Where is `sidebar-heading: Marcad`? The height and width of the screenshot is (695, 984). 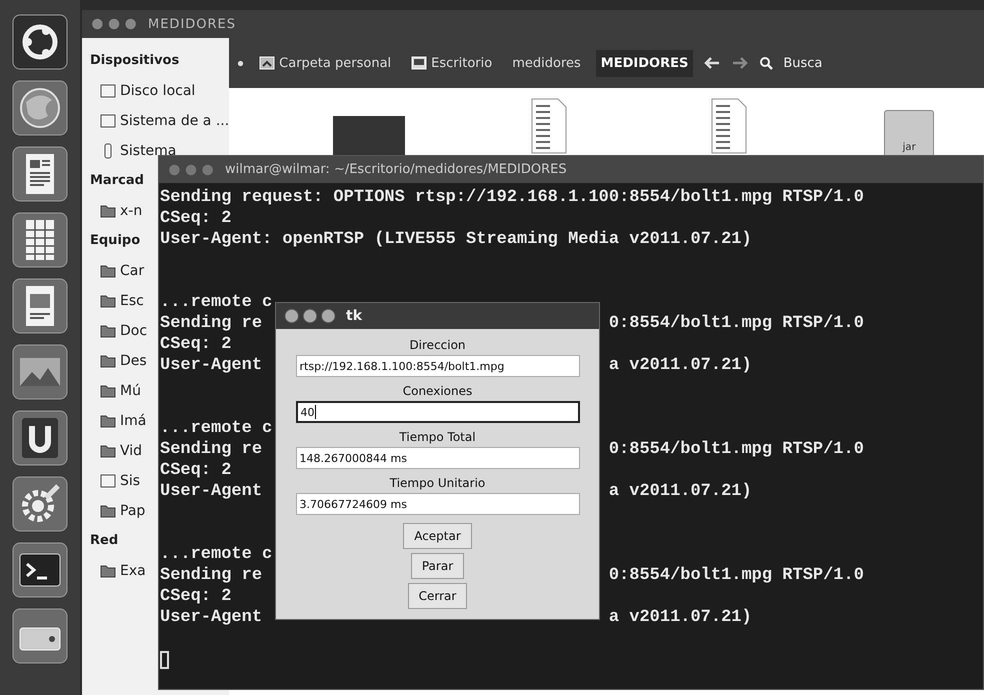 sidebar-heading: Marcad is located at coordinates (117, 181).